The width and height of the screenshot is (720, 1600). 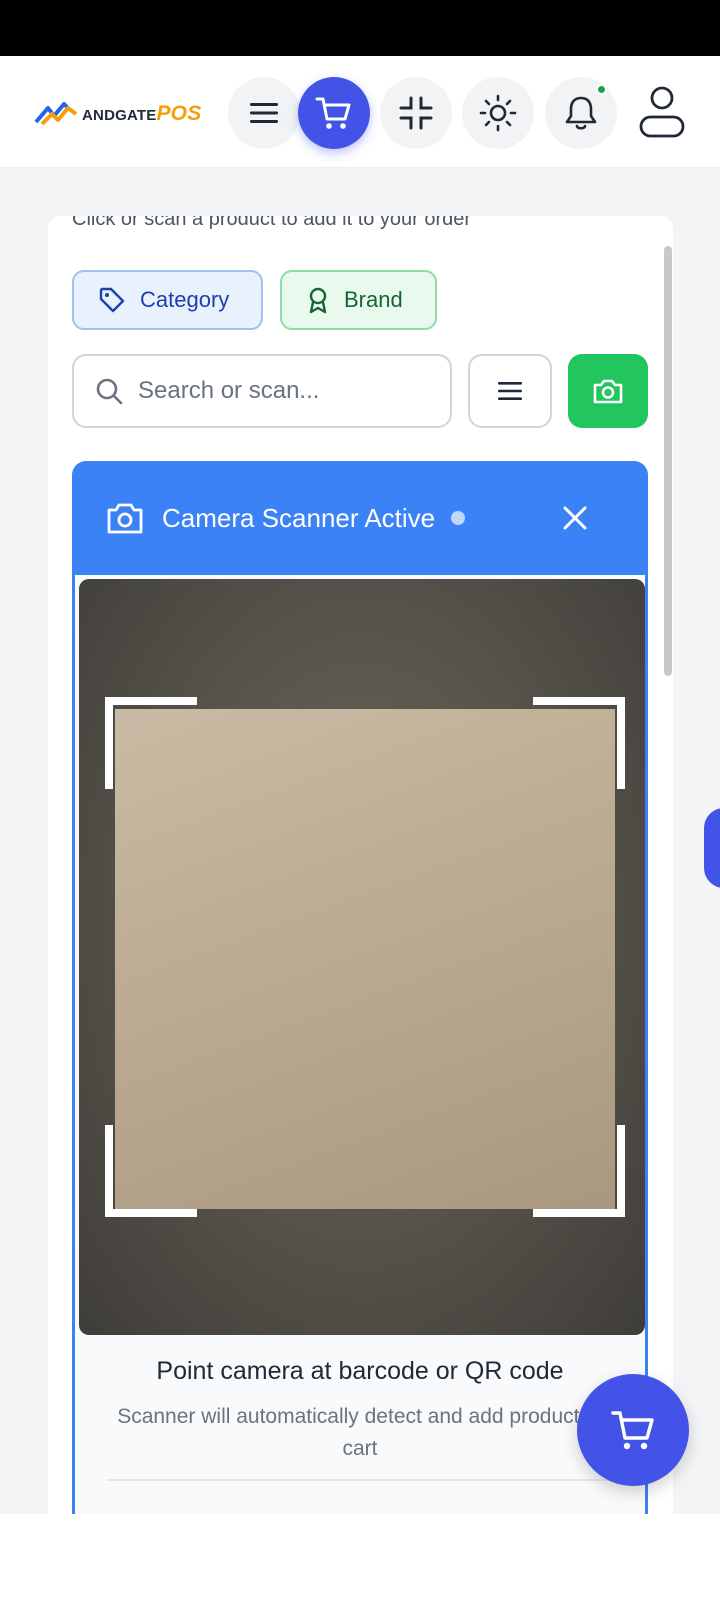 I want to click on bell-icon, so click(x=581, y=113).